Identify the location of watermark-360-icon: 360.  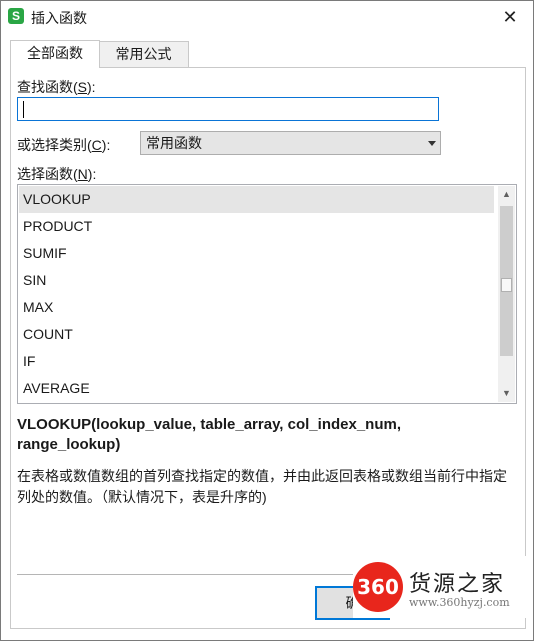
(378, 587).